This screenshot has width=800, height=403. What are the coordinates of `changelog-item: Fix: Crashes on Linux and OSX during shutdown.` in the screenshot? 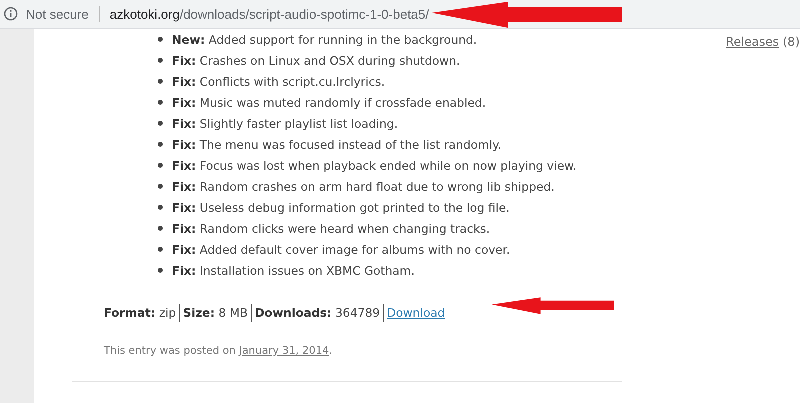 It's located at (316, 61).